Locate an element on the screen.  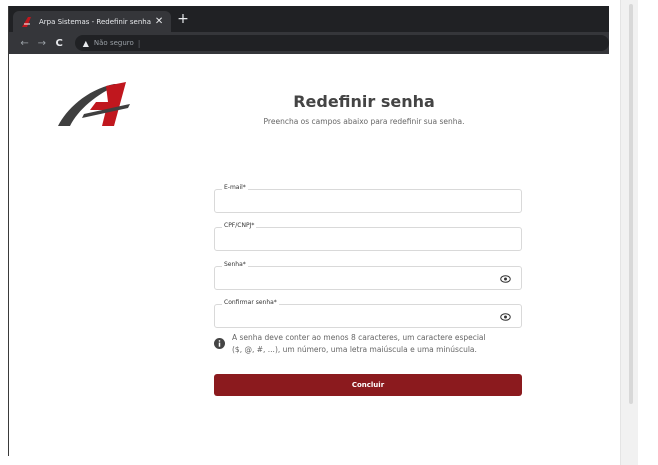
browser-toolbar: ← → C ▲ Não seguro | is located at coordinates (309, 43).